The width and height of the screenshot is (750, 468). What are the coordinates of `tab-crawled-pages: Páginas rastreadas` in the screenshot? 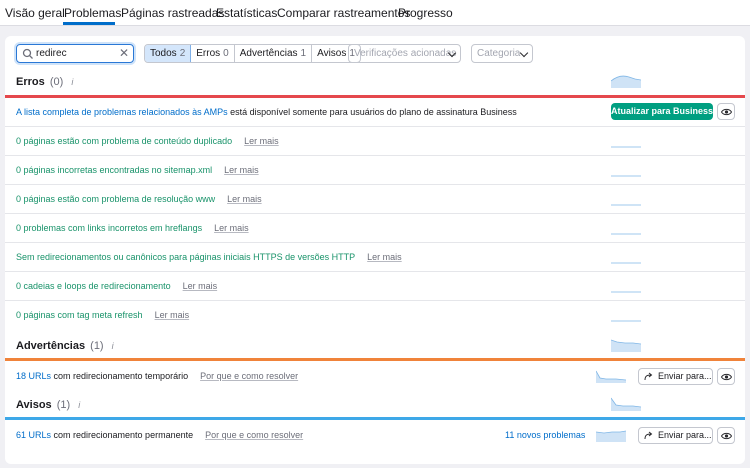 It's located at (172, 13).